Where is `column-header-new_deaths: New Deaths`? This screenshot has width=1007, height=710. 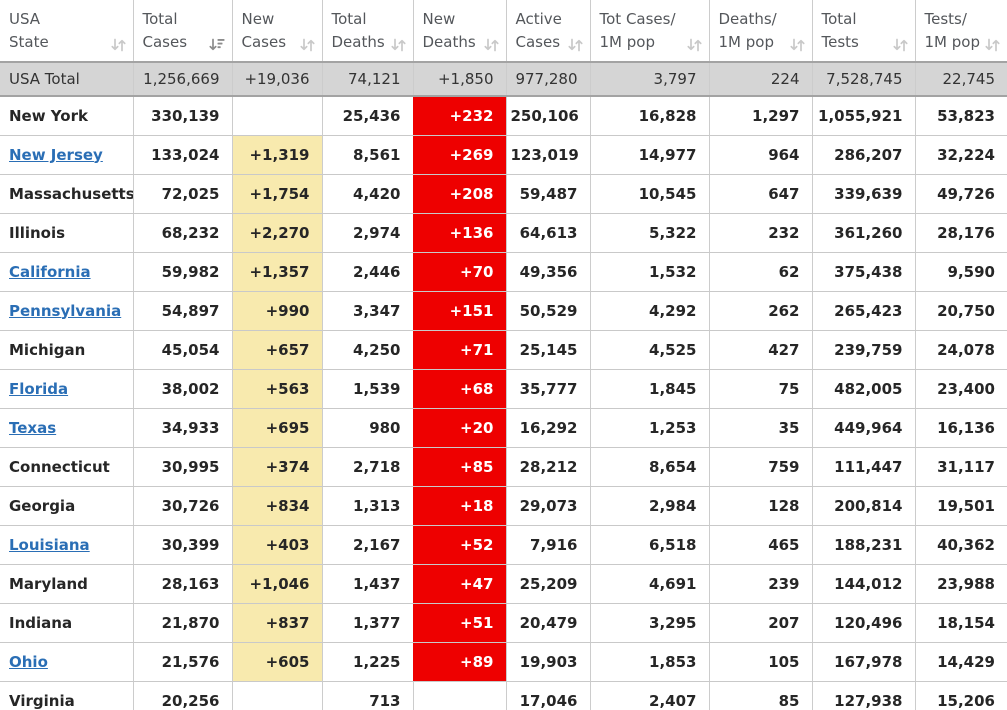
column-header-new_deaths: New Deaths is located at coordinates (459, 31).